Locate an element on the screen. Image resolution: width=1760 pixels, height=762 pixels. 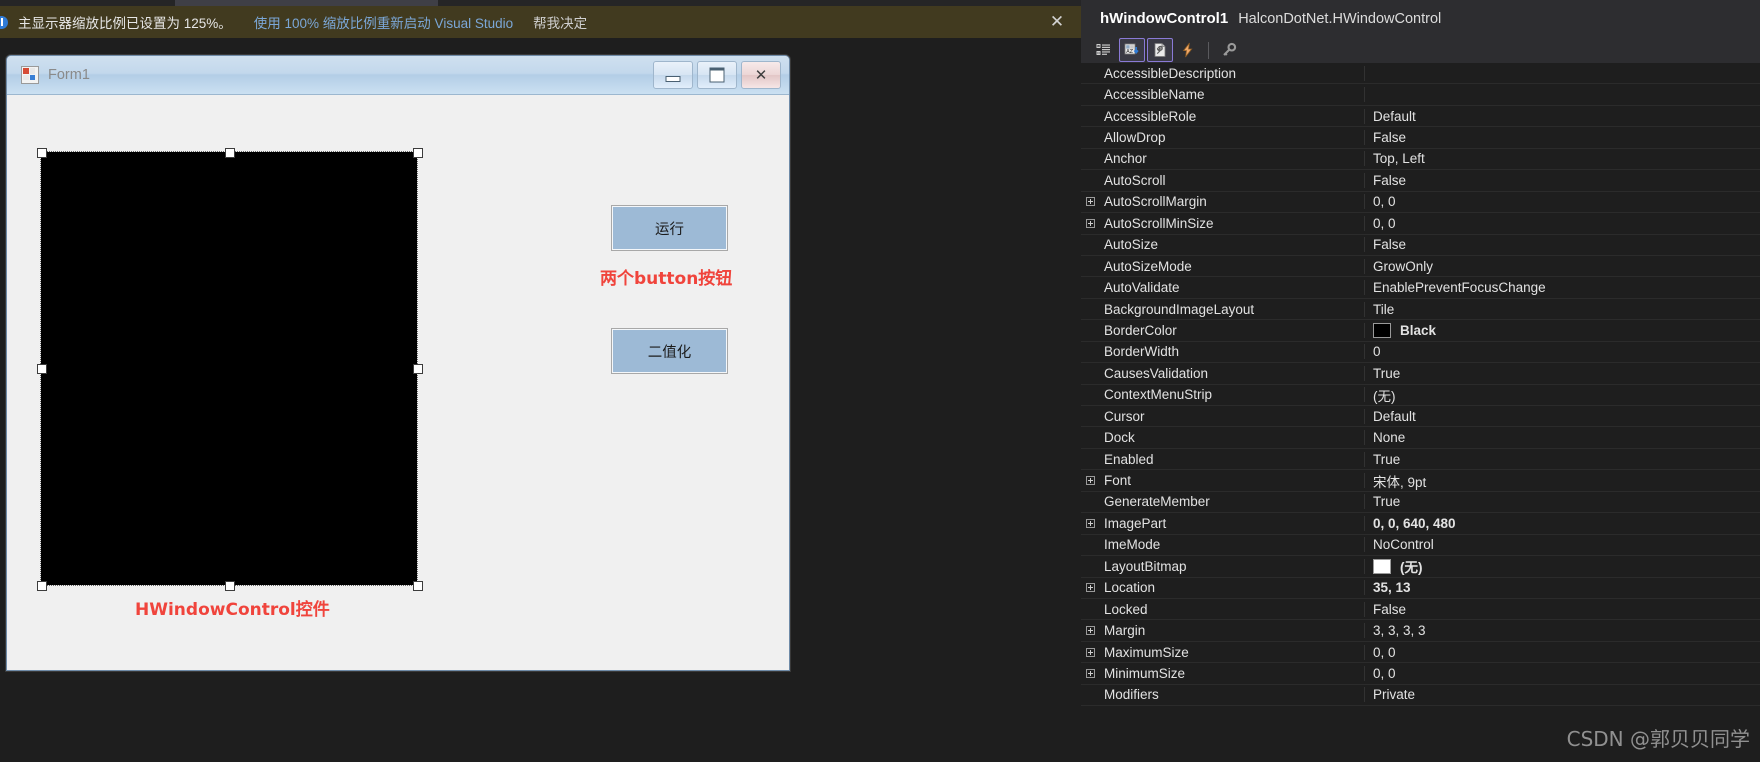
property-name: BorderWidth is located at coordinates (1232, 352).